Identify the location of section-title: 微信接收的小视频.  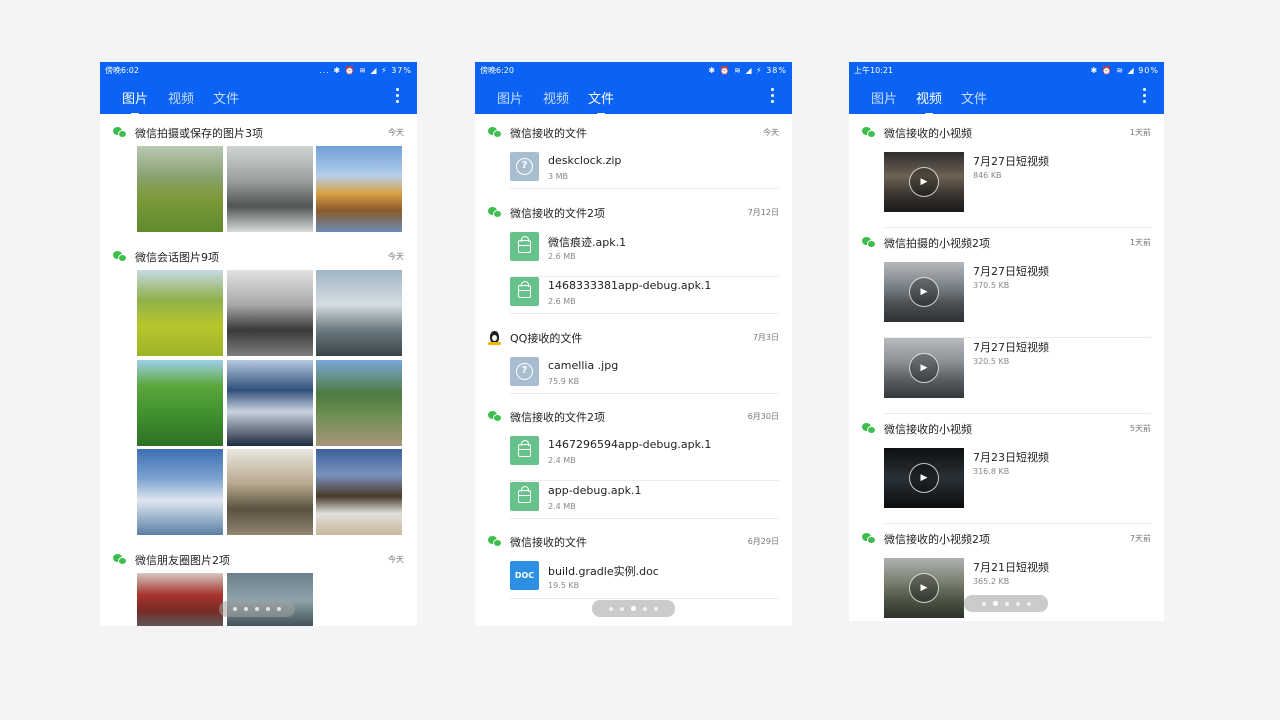
(928, 133).